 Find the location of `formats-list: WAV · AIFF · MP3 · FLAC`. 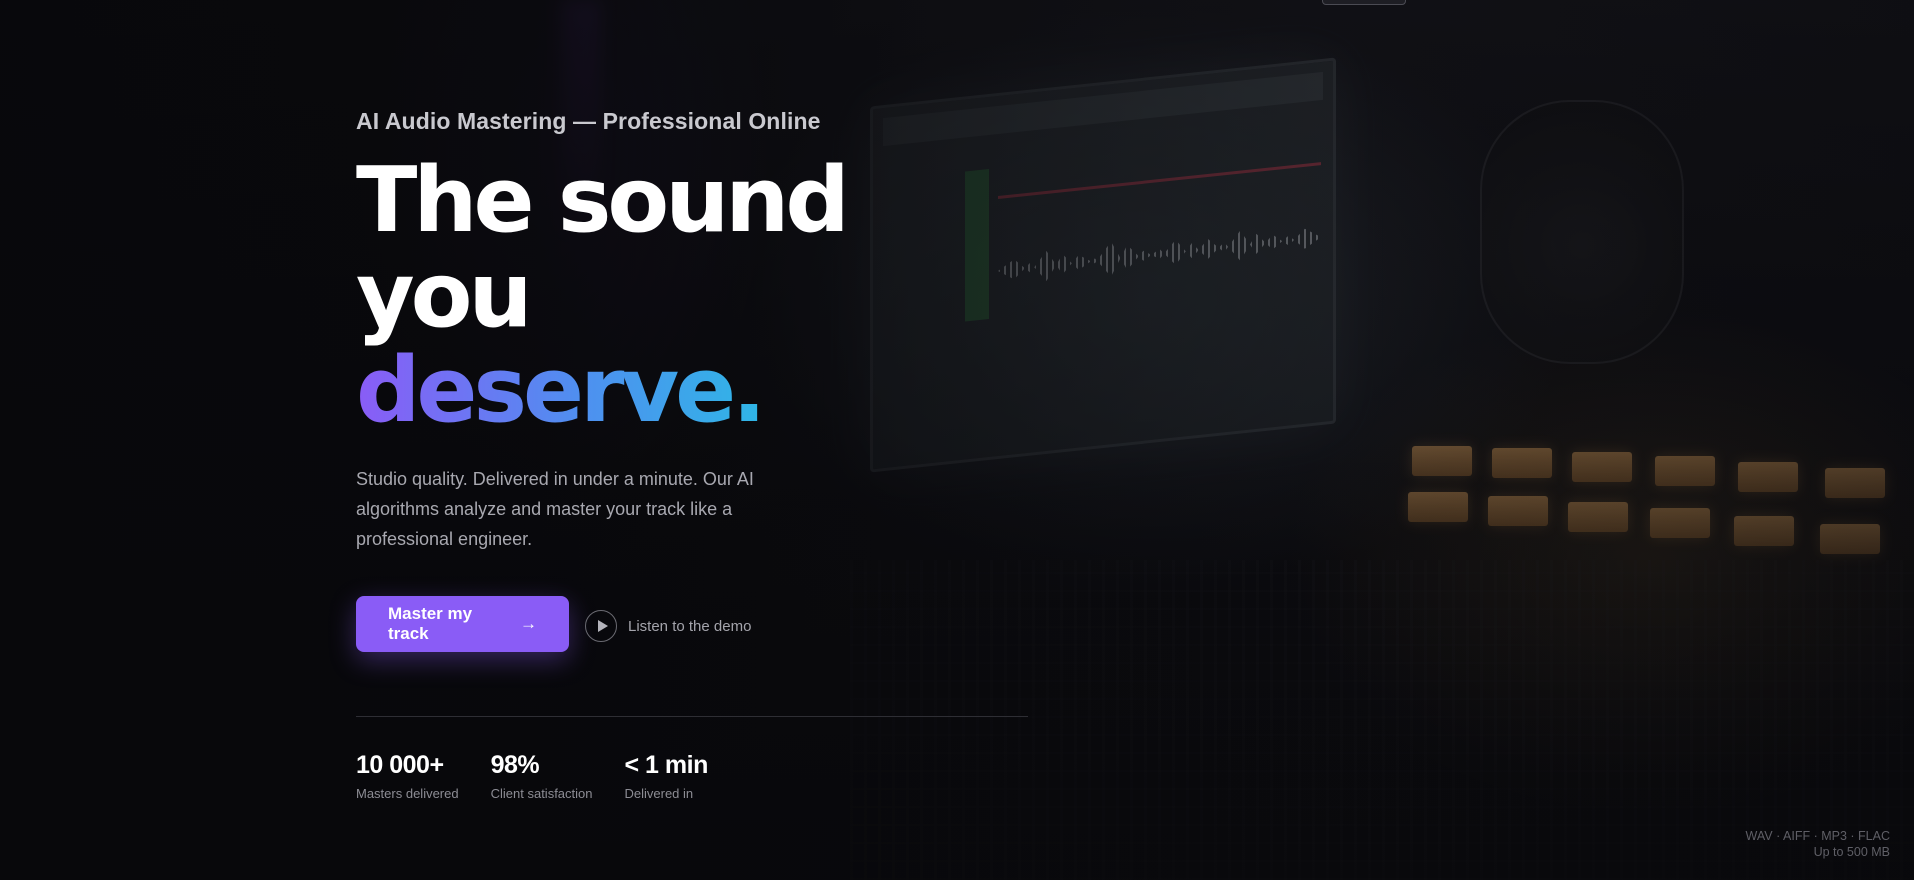

formats-list: WAV · AIFF · MP3 · FLAC is located at coordinates (1817, 836).